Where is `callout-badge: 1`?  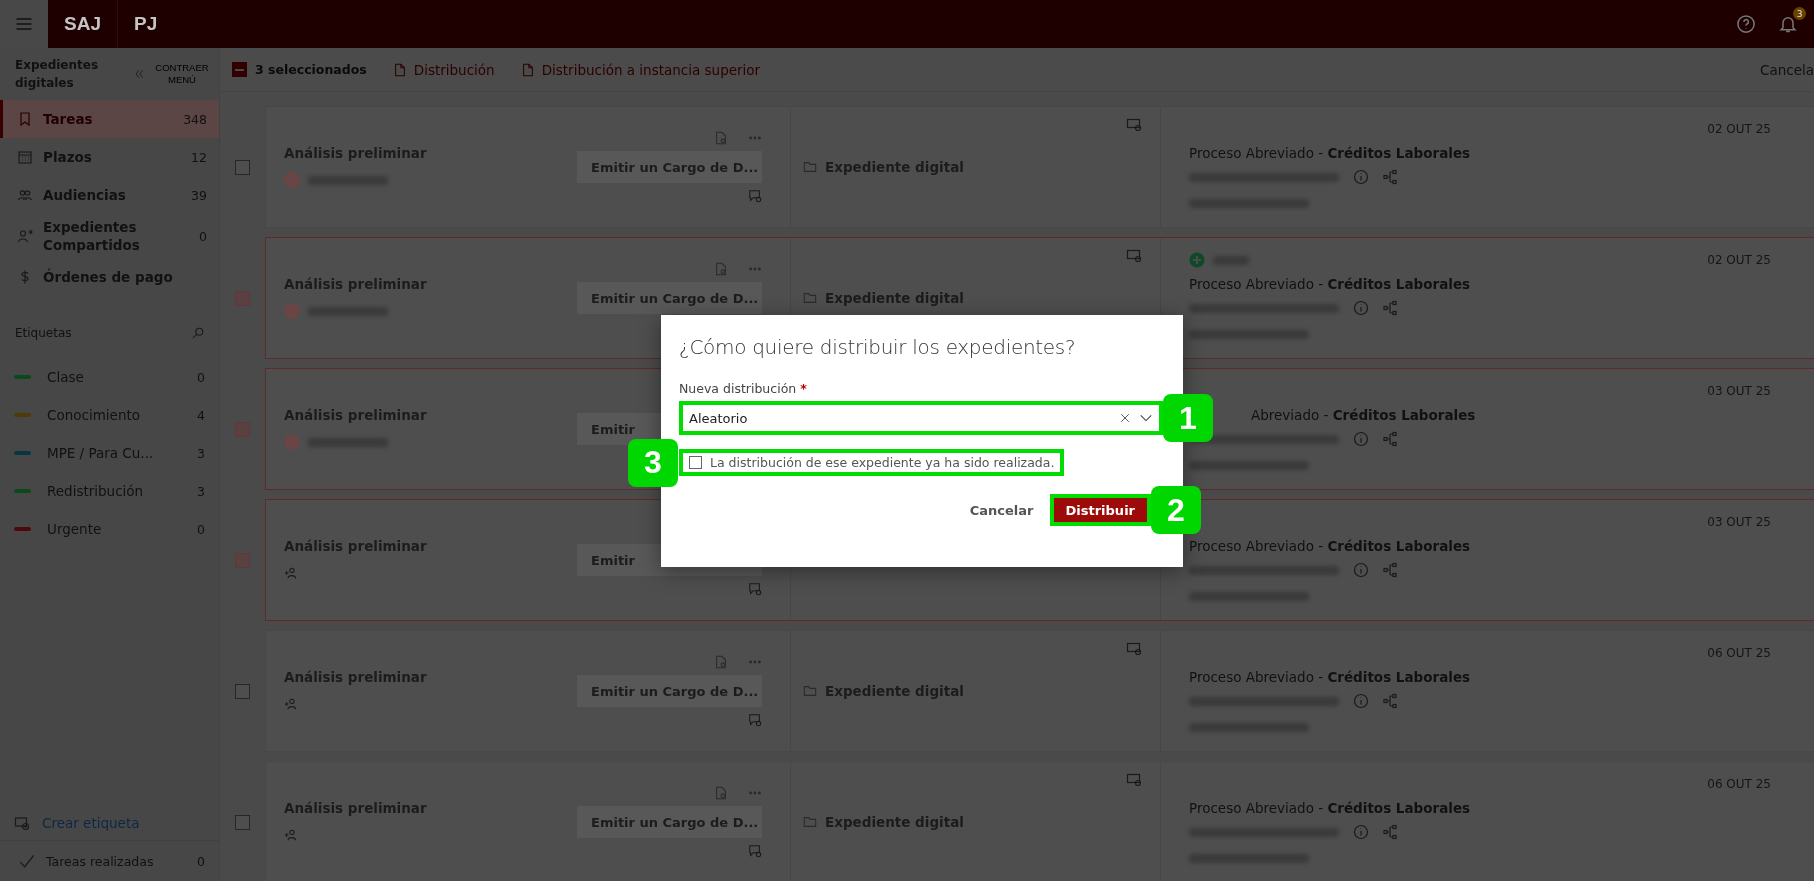
callout-badge: 1 is located at coordinates (1188, 418).